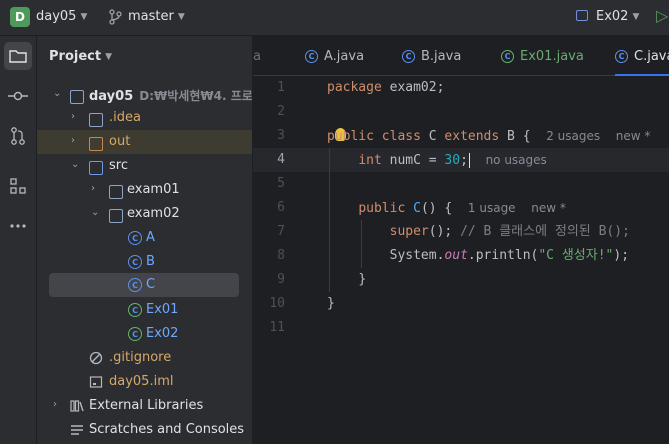 The image size is (669, 444). I want to click on tree-item-A: C A, so click(144, 238).